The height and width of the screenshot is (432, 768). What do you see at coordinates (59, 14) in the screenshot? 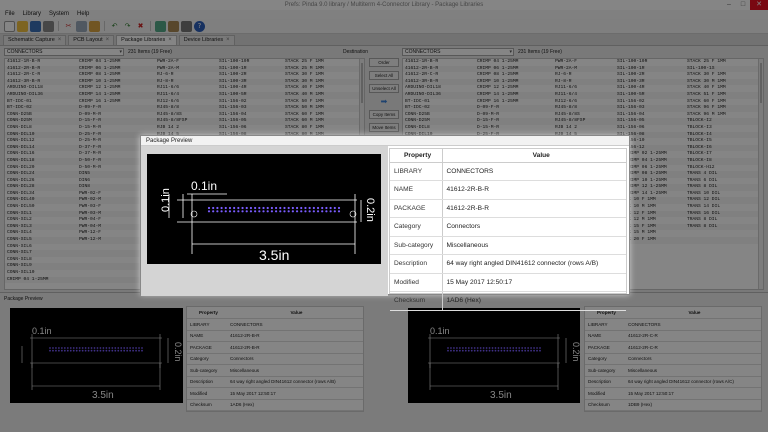
I see `menu-system: System` at bounding box center [59, 14].